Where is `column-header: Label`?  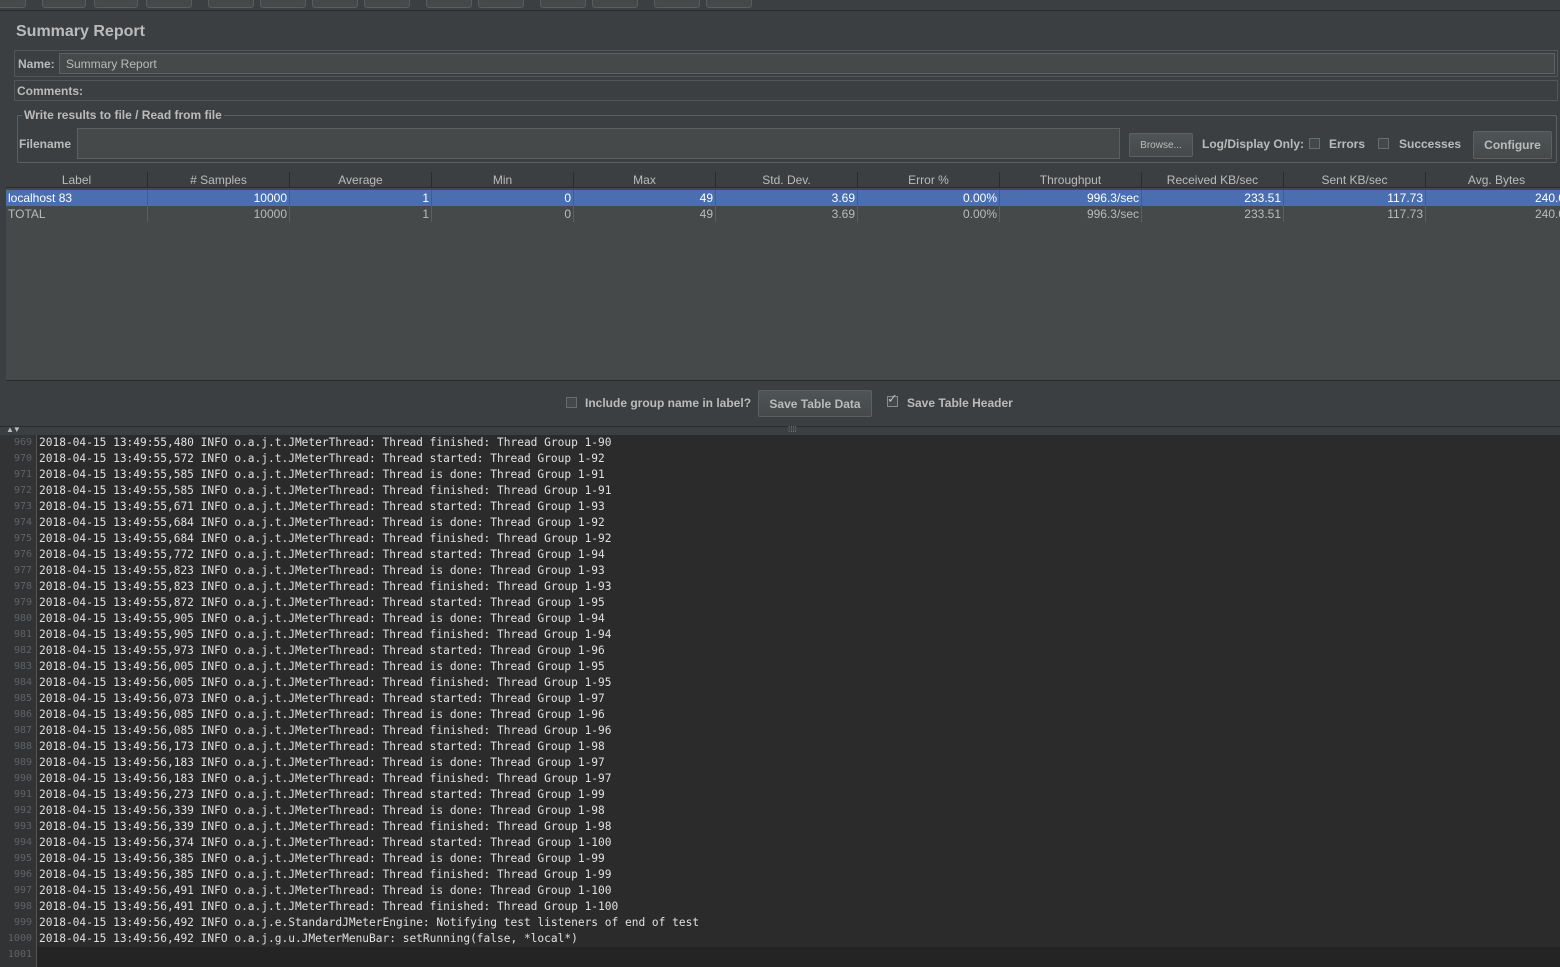
column-header: Label is located at coordinates (77, 180).